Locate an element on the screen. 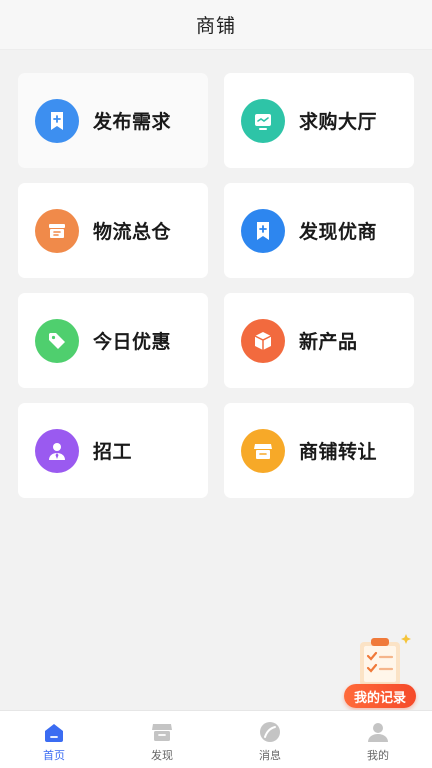 The width and height of the screenshot is (432, 768). tab-home: 首页 is located at coordinates (54, 739).